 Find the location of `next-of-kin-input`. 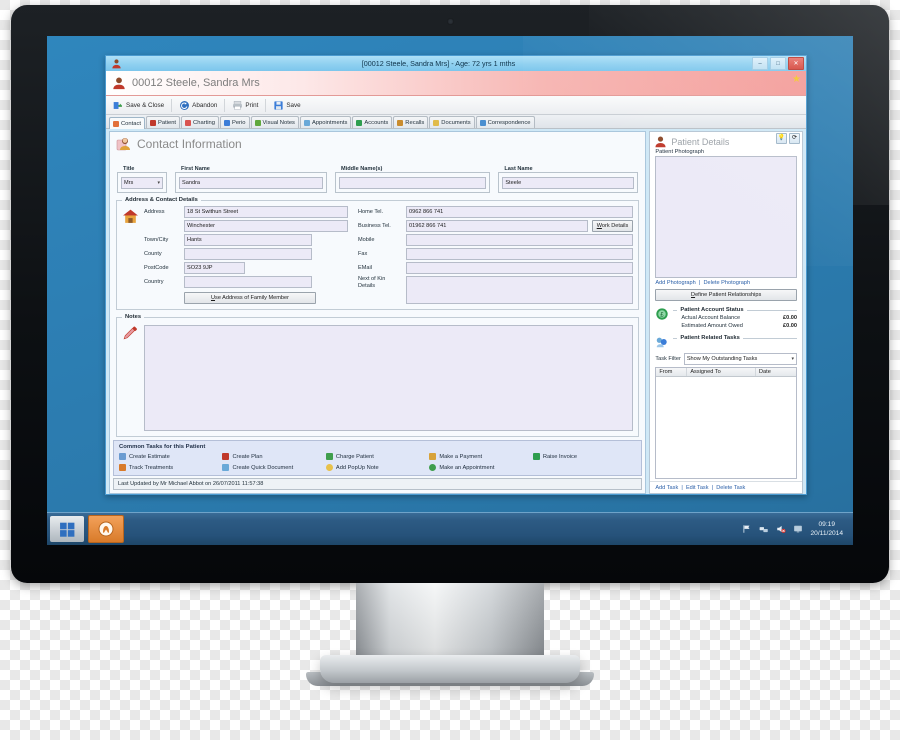

next-of-kin-input is located at coordinates (520, 290).